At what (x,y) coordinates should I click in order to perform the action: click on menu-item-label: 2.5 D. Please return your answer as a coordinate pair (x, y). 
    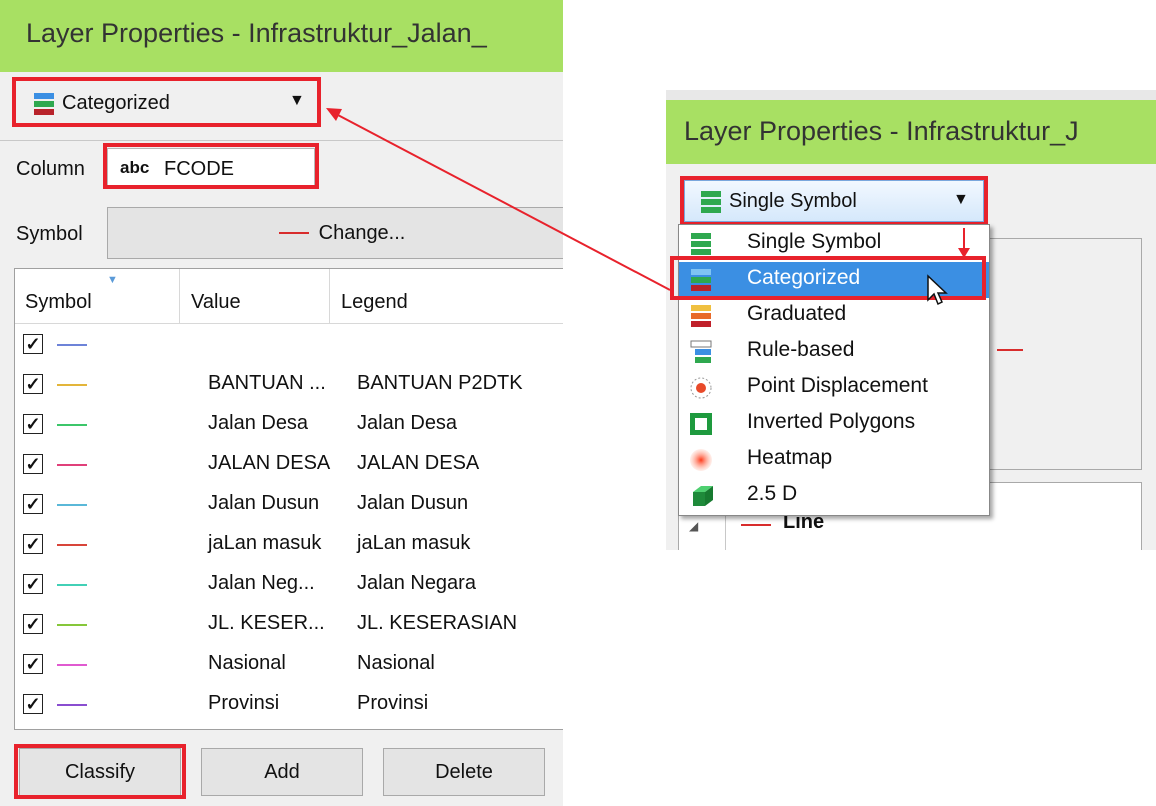
    Looking at the image, I should click on (772, 493).